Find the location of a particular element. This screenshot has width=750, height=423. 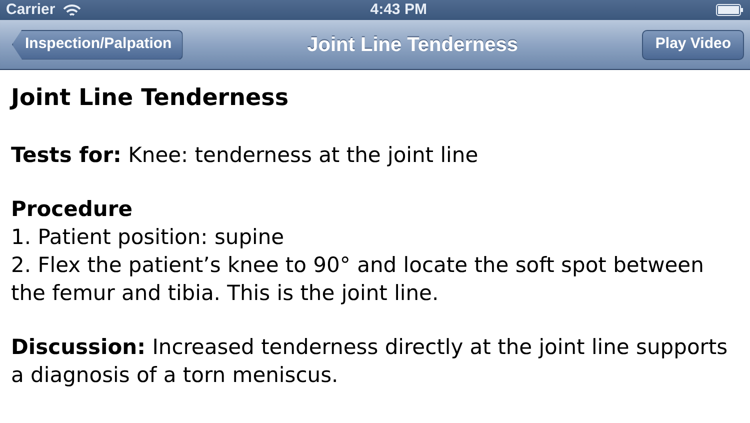

paragraph: Tests for: Knee: tenderness at the joint line is located at coordinates (245, 155).